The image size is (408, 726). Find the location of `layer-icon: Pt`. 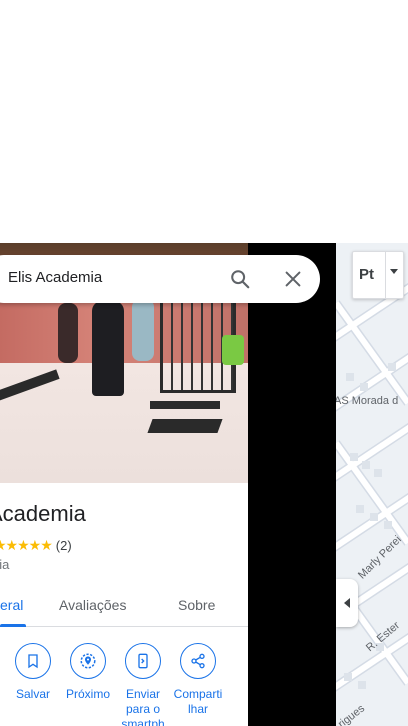

layer-icon: Pt is located at coordinates (366, 274).